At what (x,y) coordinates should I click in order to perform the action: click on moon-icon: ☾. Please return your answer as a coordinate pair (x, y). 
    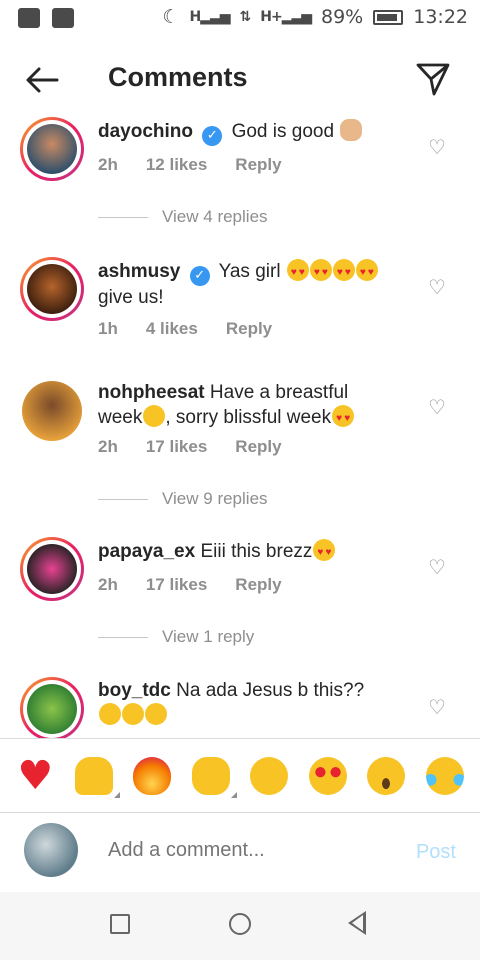
    Looking at the image, I should click on (171, 17).